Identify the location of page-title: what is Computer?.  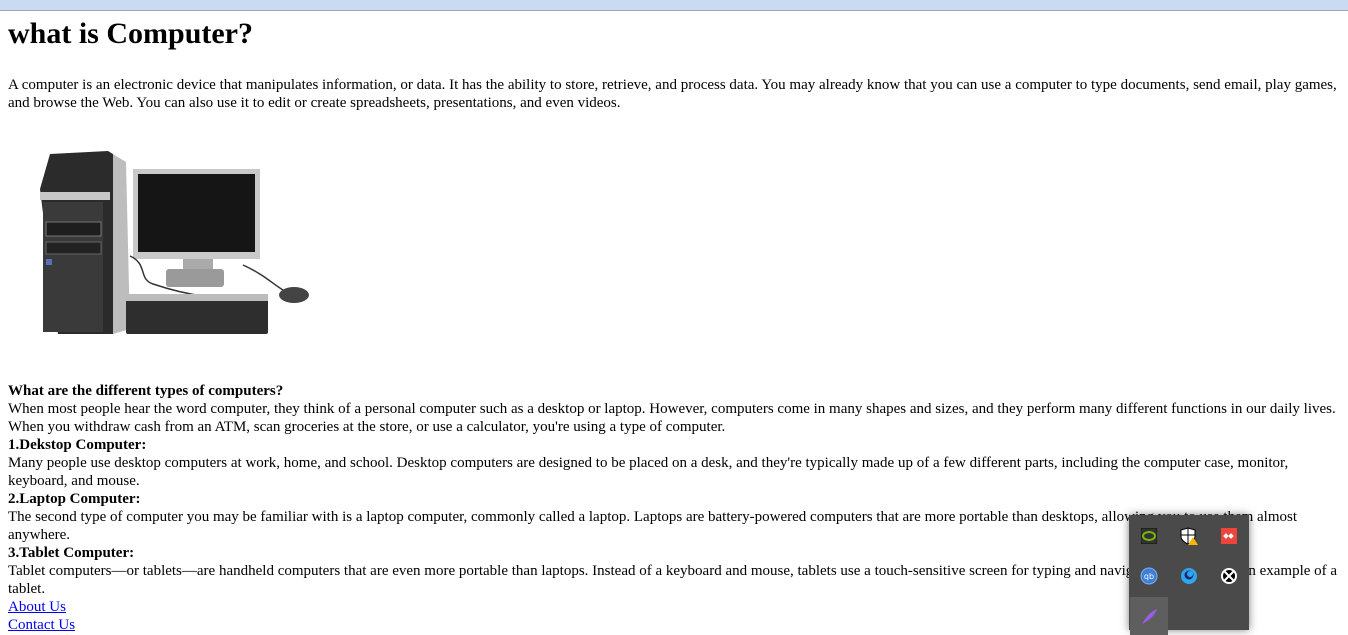
(130, 33).